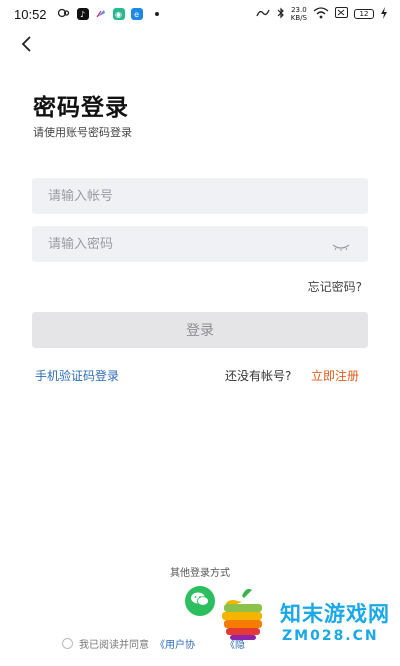  I want to click on status-bar: 10:52 ♪ ◉ e 23.0 KB/S 12, so click(200, 14).